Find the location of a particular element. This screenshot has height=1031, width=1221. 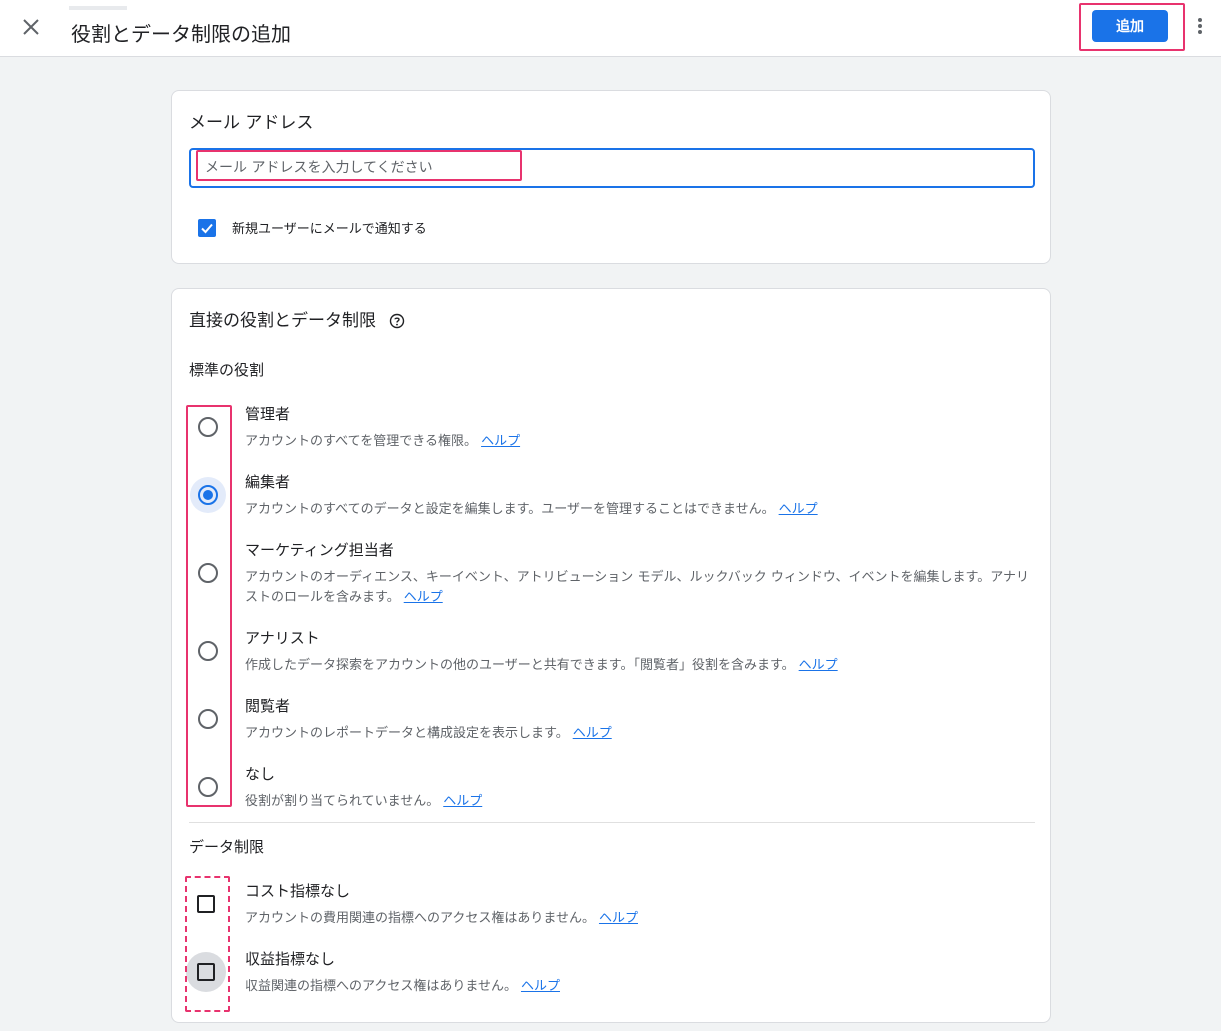

help-icon is located at coordinates (397, 321).